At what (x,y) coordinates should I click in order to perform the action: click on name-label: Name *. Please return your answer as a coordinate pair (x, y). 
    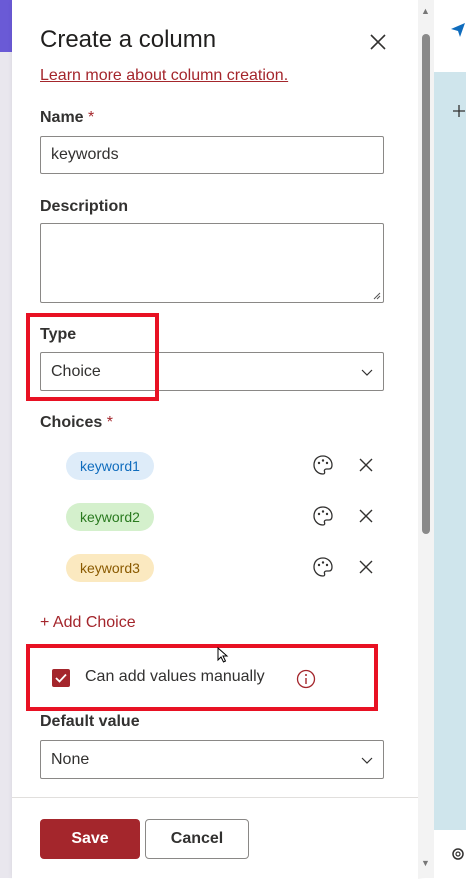
    Looking at the image, I should click on (67, 118).